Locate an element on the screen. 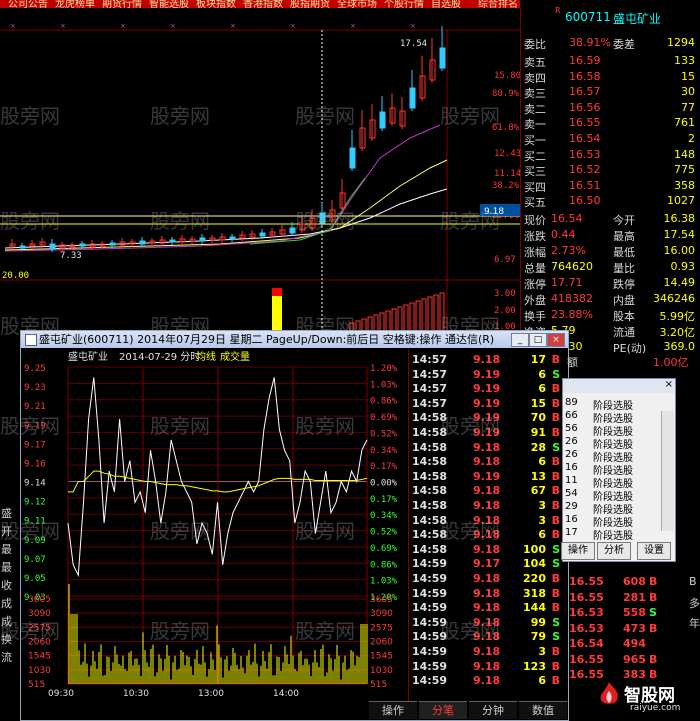 The width and height of the screenshot is (700, 721). svg-text: 20.00 is located at coordinates (15, 276).